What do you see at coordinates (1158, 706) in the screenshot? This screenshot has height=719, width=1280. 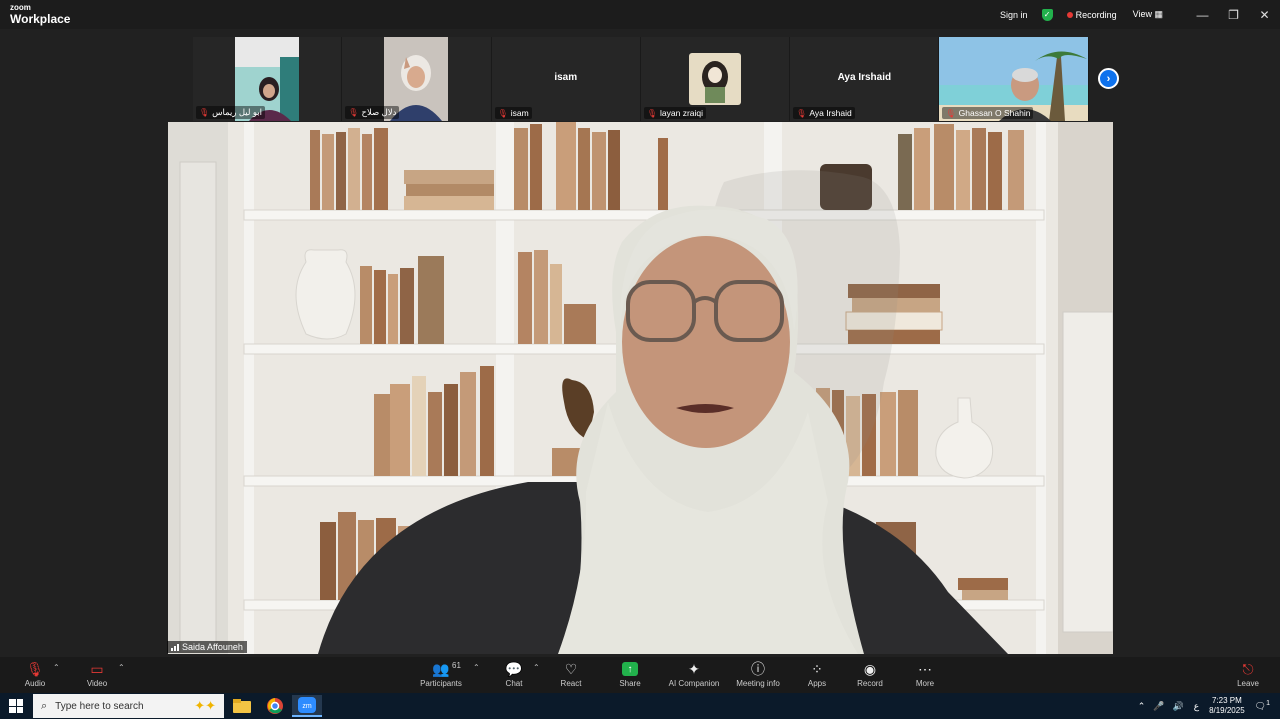 I see `microphone-icon: 🎤` at bounding box center [1158, 706].